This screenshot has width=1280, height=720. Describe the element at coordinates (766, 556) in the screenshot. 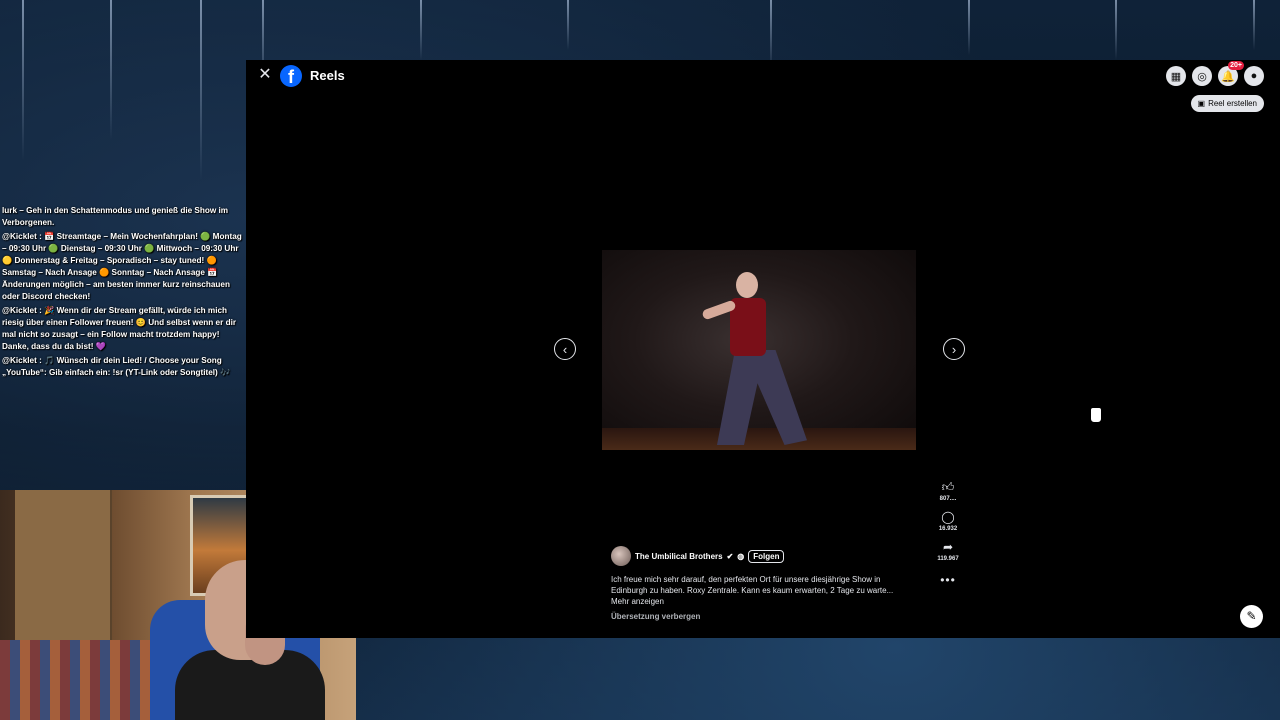

I see `follow-button: Folgen` at that location.